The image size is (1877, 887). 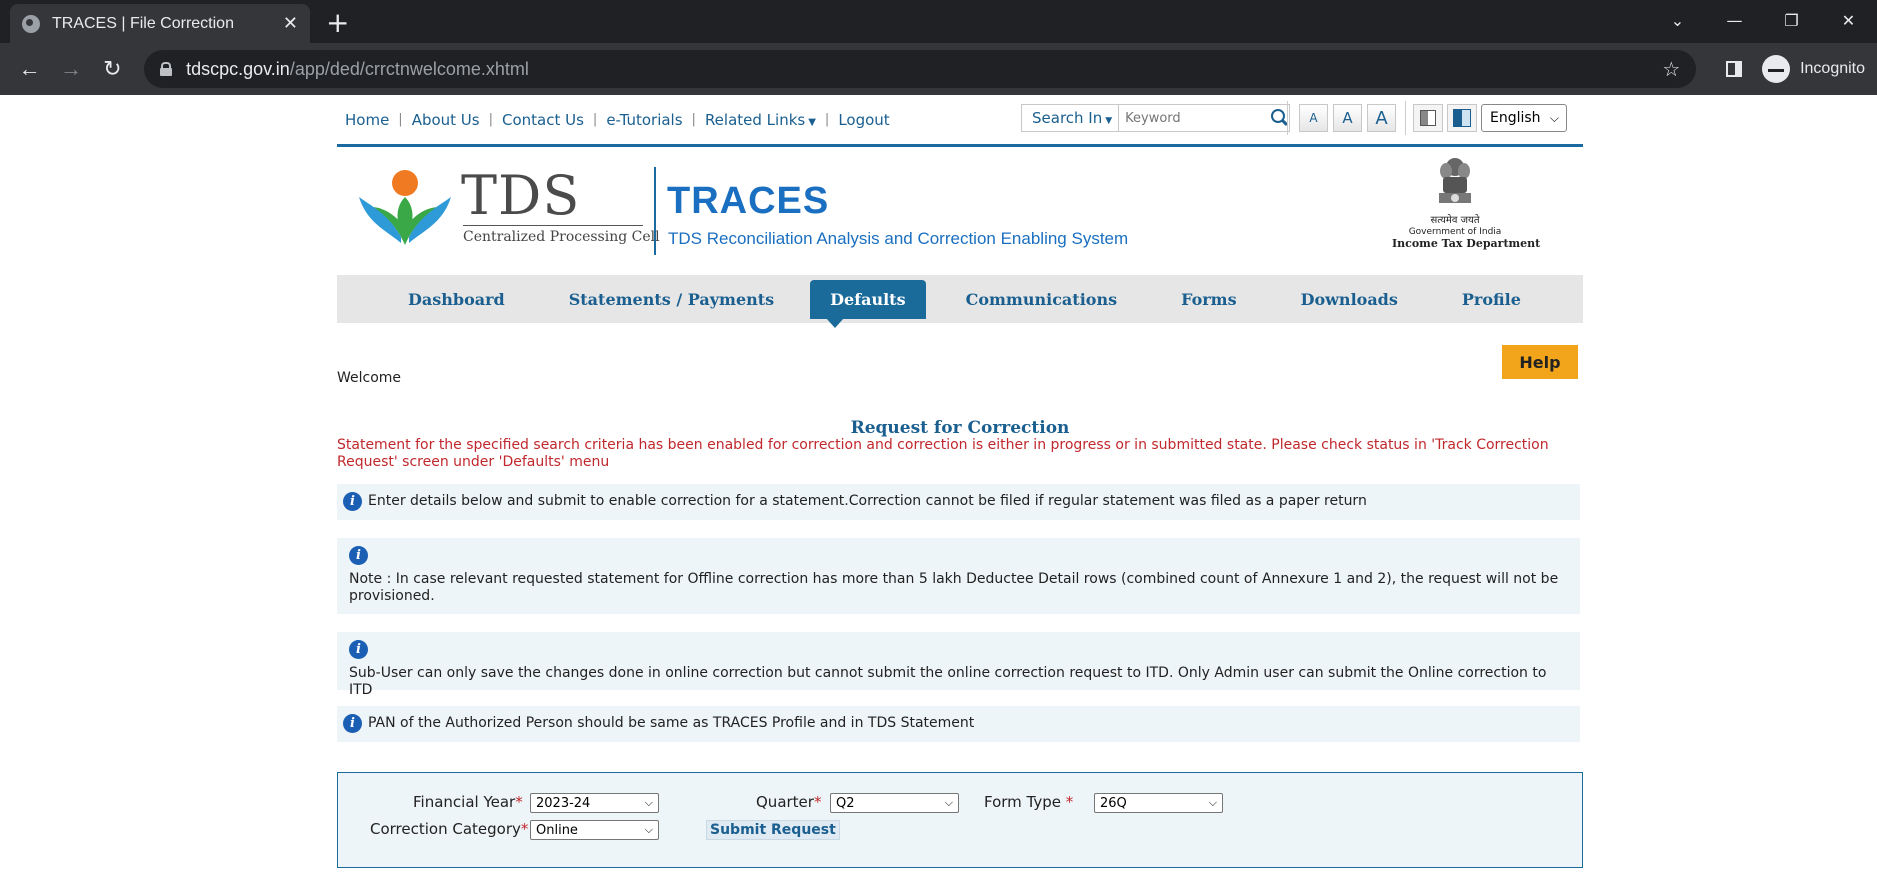 I want to click on browser-tab: TRACES | File Correction ✕, so click(x=160, y=23).